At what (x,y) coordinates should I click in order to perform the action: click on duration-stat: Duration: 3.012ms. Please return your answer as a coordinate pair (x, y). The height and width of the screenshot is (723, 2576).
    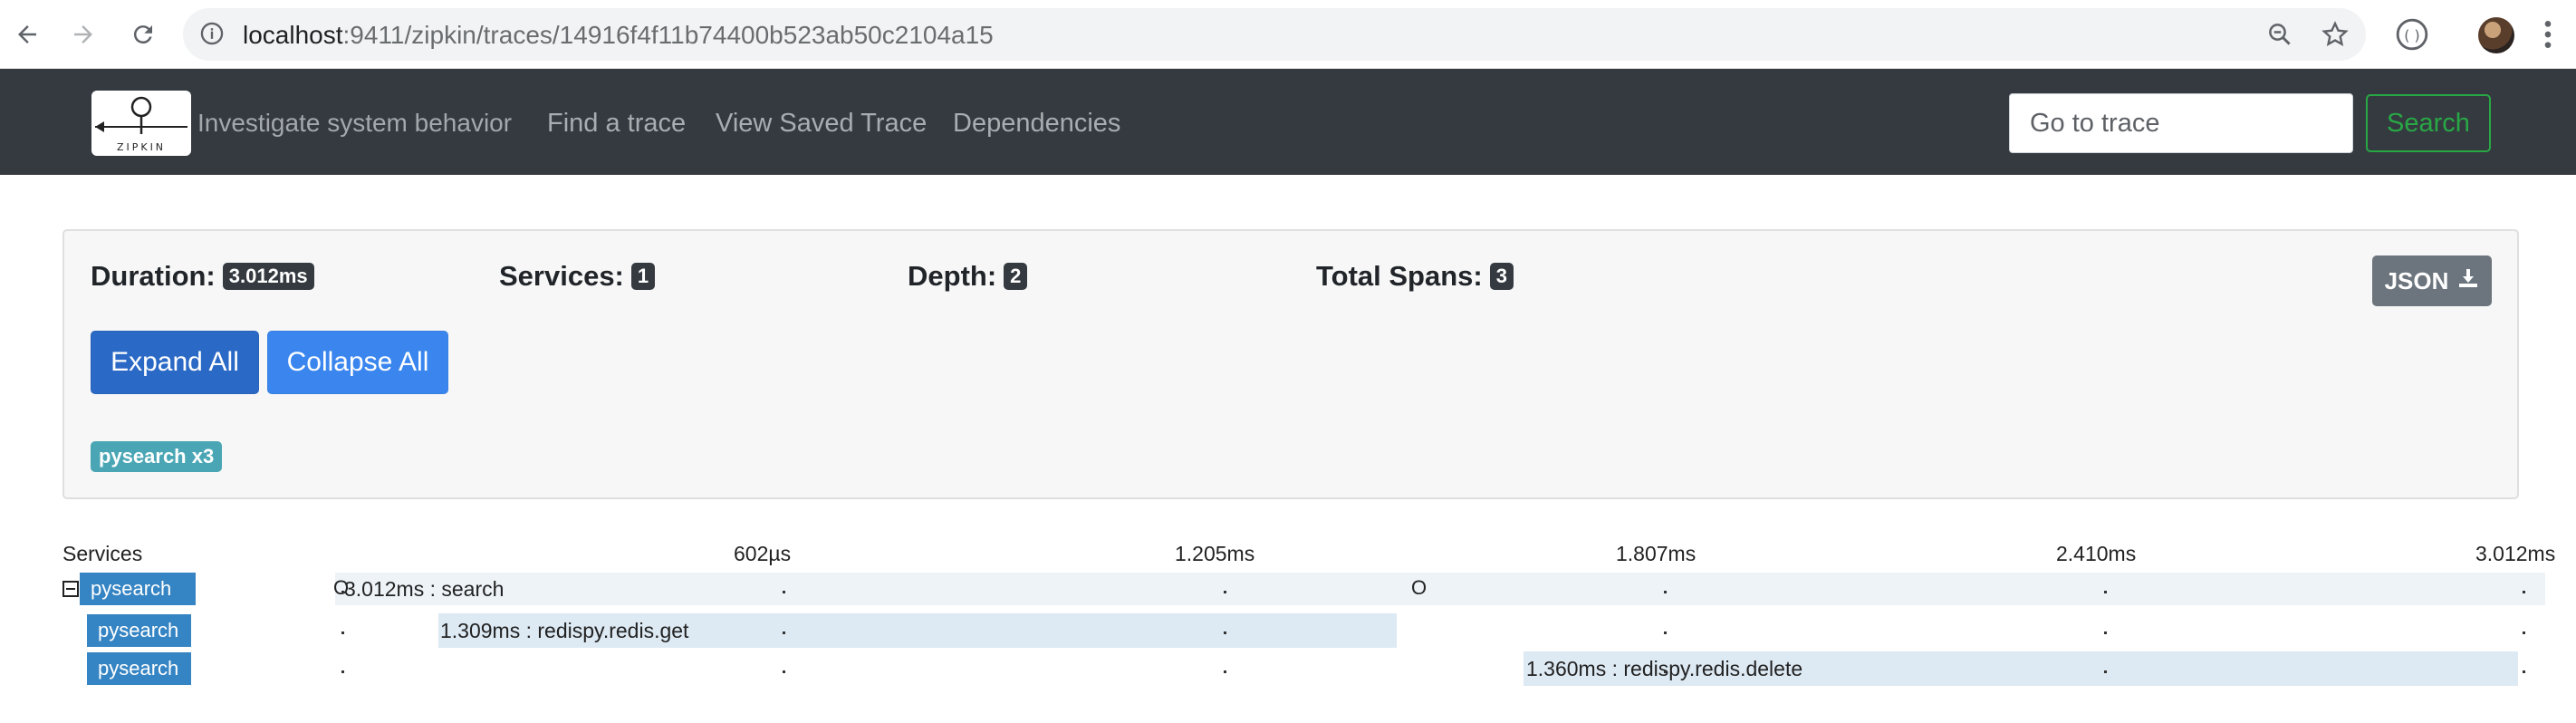
    Looking at the image, I should click on (202, 277).